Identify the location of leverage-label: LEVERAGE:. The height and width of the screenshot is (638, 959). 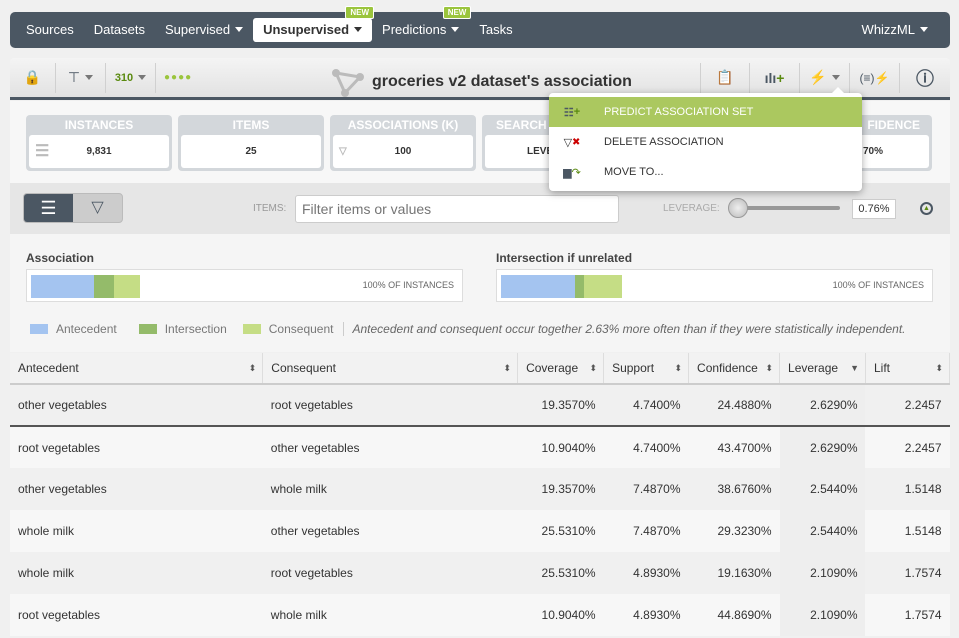
(691, 208).